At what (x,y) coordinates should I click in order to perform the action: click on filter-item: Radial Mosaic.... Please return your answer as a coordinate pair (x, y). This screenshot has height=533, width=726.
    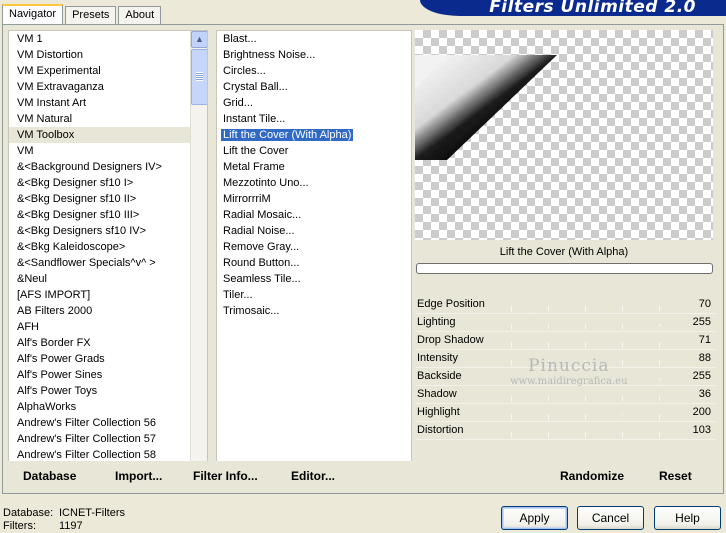
    Looking at the image, I should click on (314, 215).